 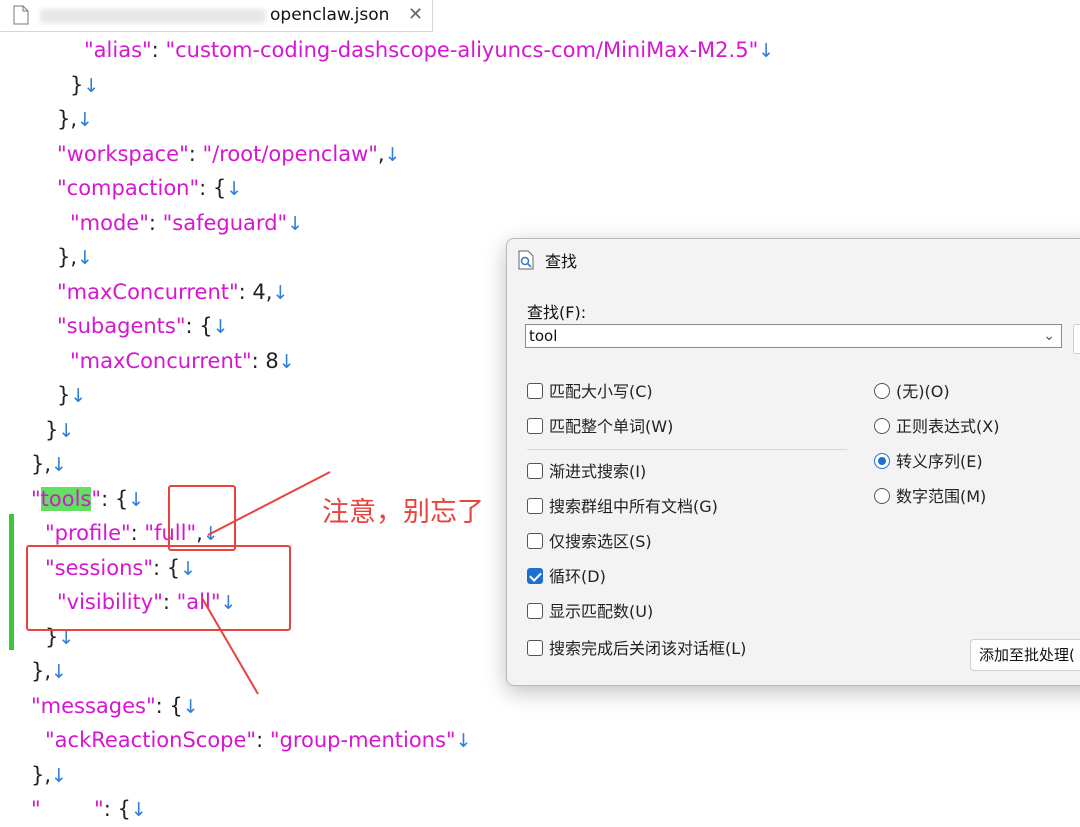 What do you see at coordinates (362, 740) in the screenshot?
I see `code-token: "group-mentions"` at bounding box center [362, 740].